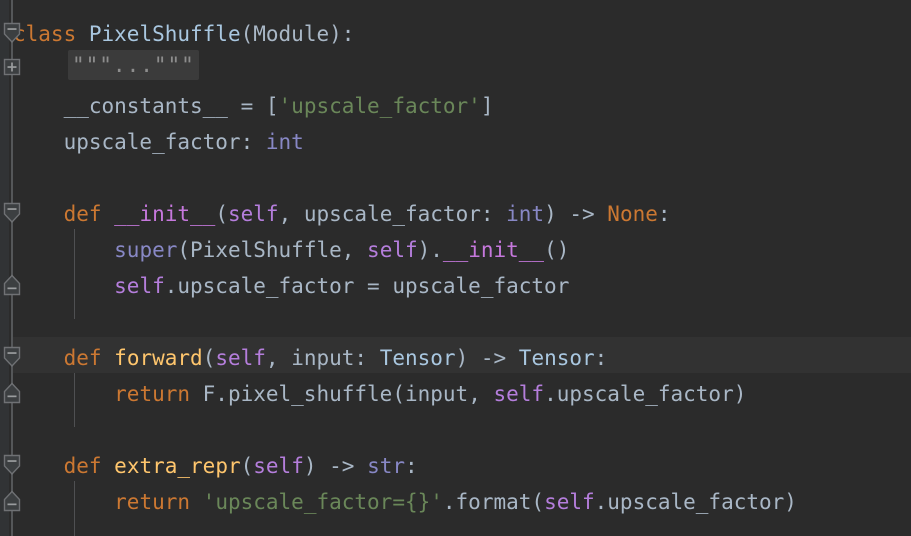  Describe the element at coordinates (158, 358) in the screenshot. I see `token-funcdef: forward` at that location.